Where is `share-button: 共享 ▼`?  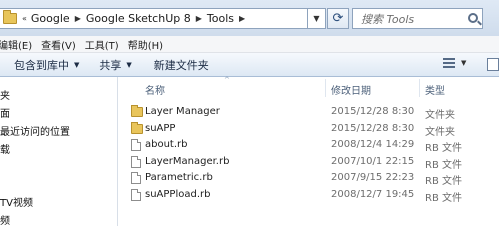
share-button: 共享 ▼ is located at coordinates (115, 65).